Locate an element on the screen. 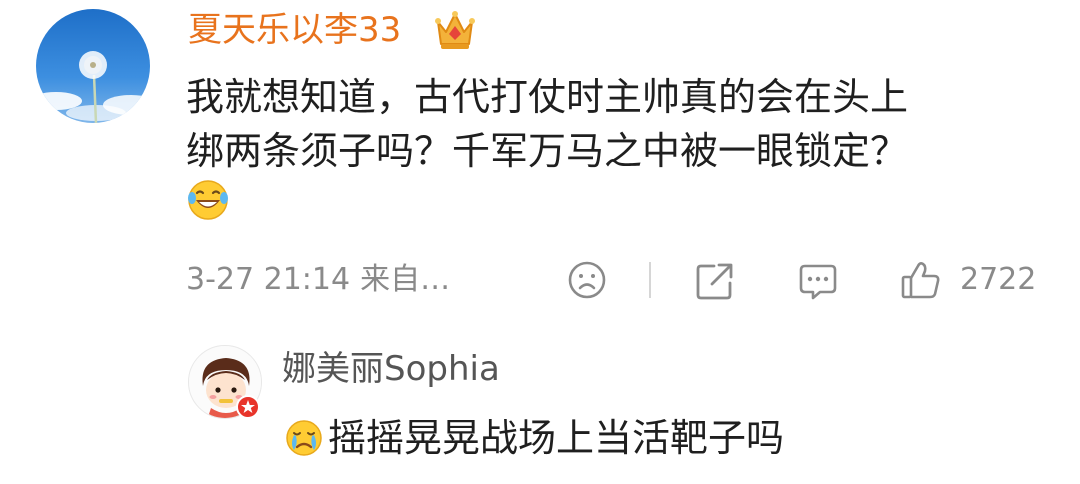 This screenshot has height=484, width=1080. comment-text-line: 绑两条须子吗？千军万马之中被一眼锁定？ is located at coordinates (547, 151).